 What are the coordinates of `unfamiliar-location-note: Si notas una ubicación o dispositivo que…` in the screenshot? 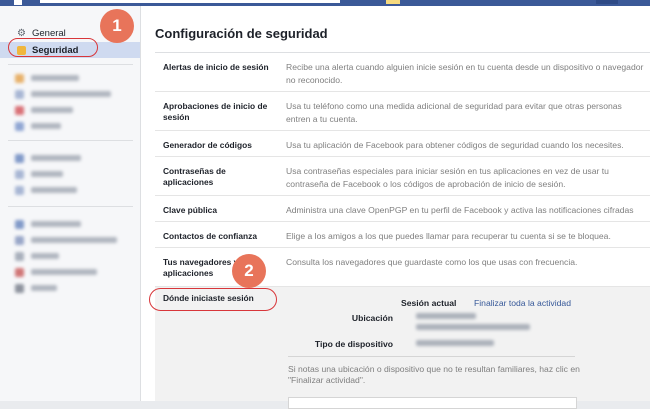 It's located at (434, 374).